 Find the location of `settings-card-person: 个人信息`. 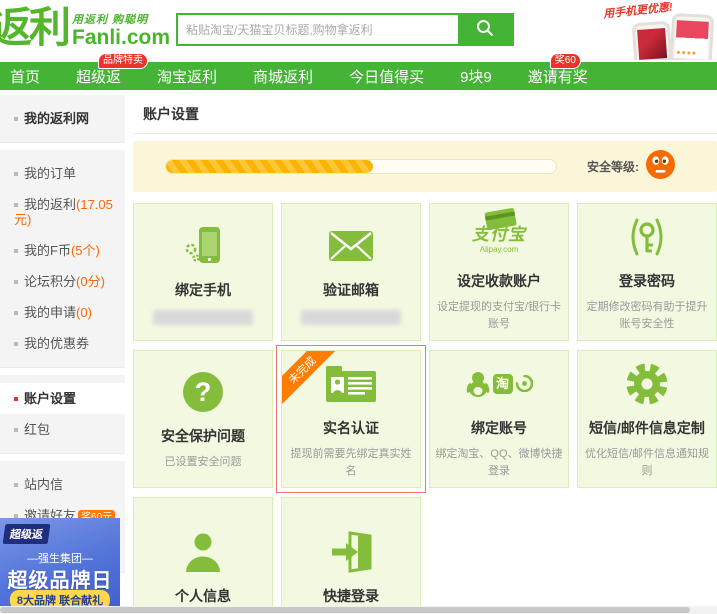

settings-card-person: 个人信息 is located at coordinates (203, 555).